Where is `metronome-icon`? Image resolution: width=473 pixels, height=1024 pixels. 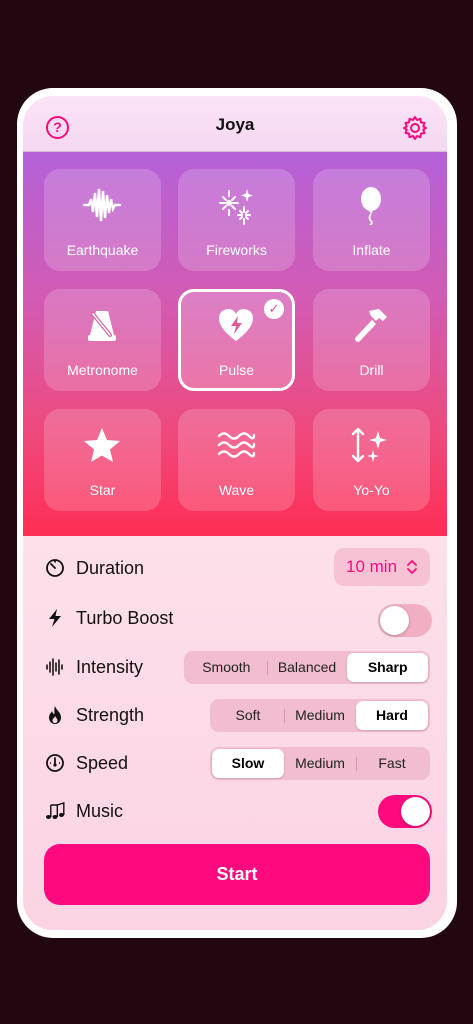
metronome-icon is located at coordinates (102, 326).